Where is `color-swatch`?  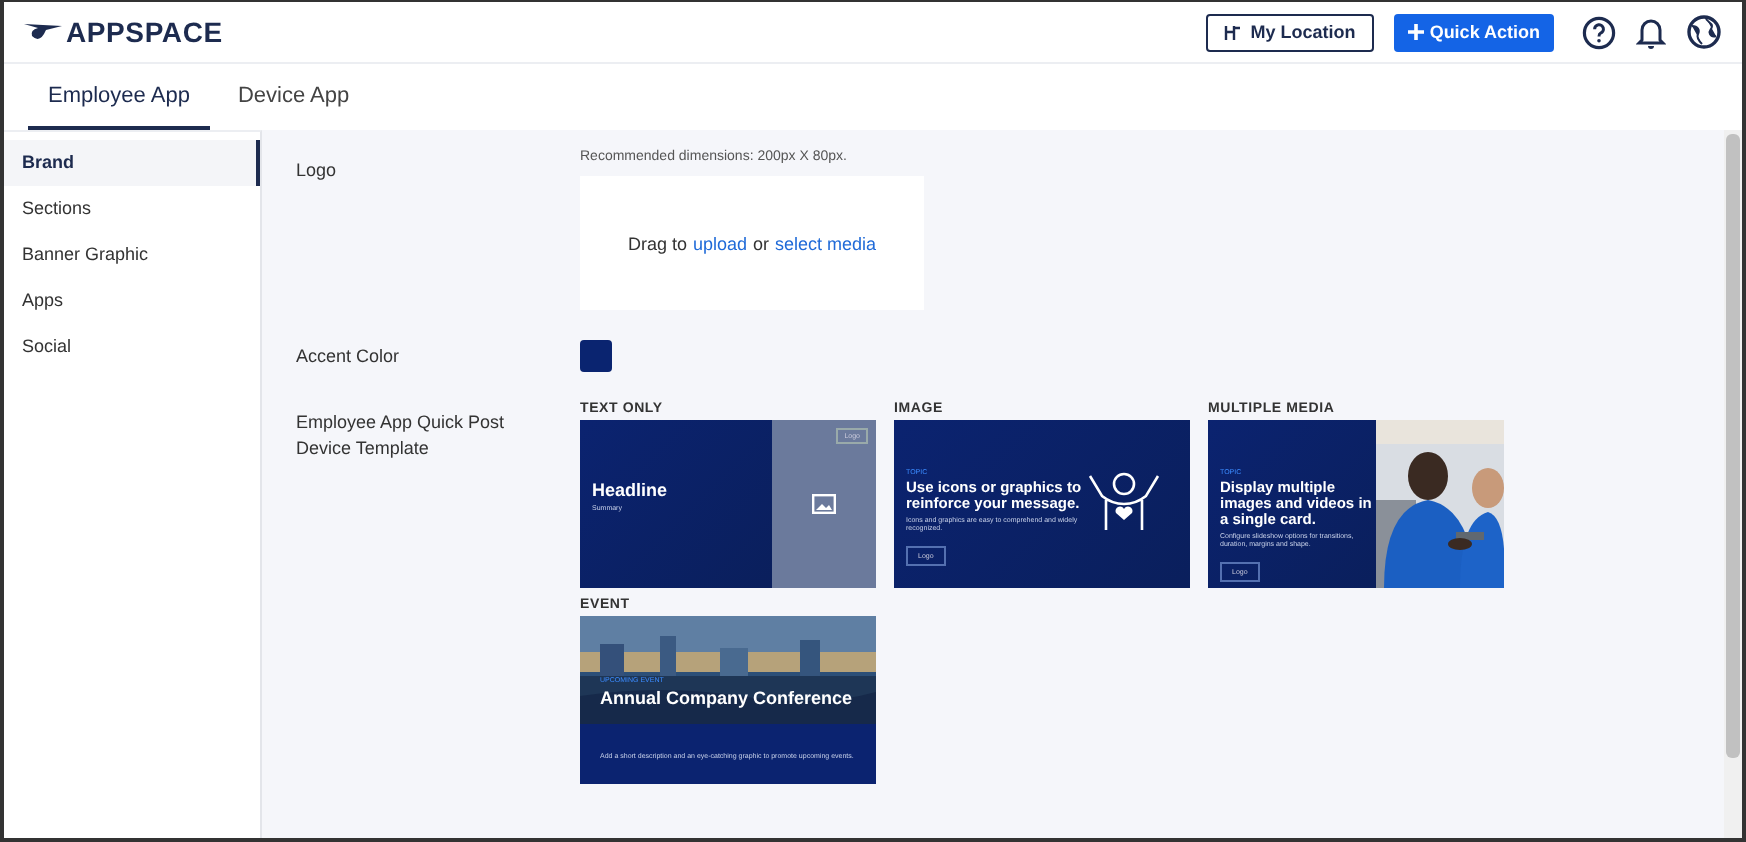 color-swatch is located at coordinates (596, 356).